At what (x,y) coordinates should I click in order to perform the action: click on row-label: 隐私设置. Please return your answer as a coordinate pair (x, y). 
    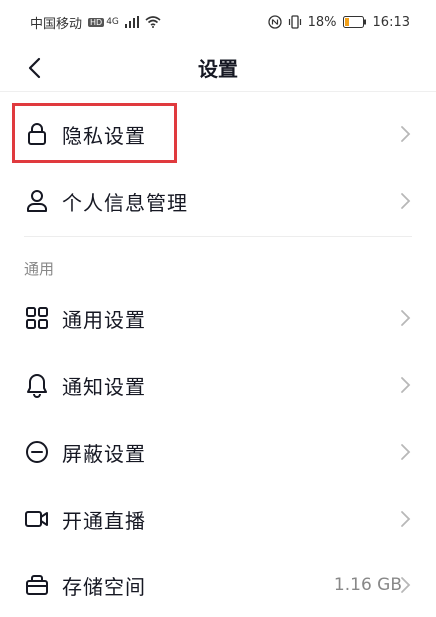
    Looking at the image, I should click on (104, 135).